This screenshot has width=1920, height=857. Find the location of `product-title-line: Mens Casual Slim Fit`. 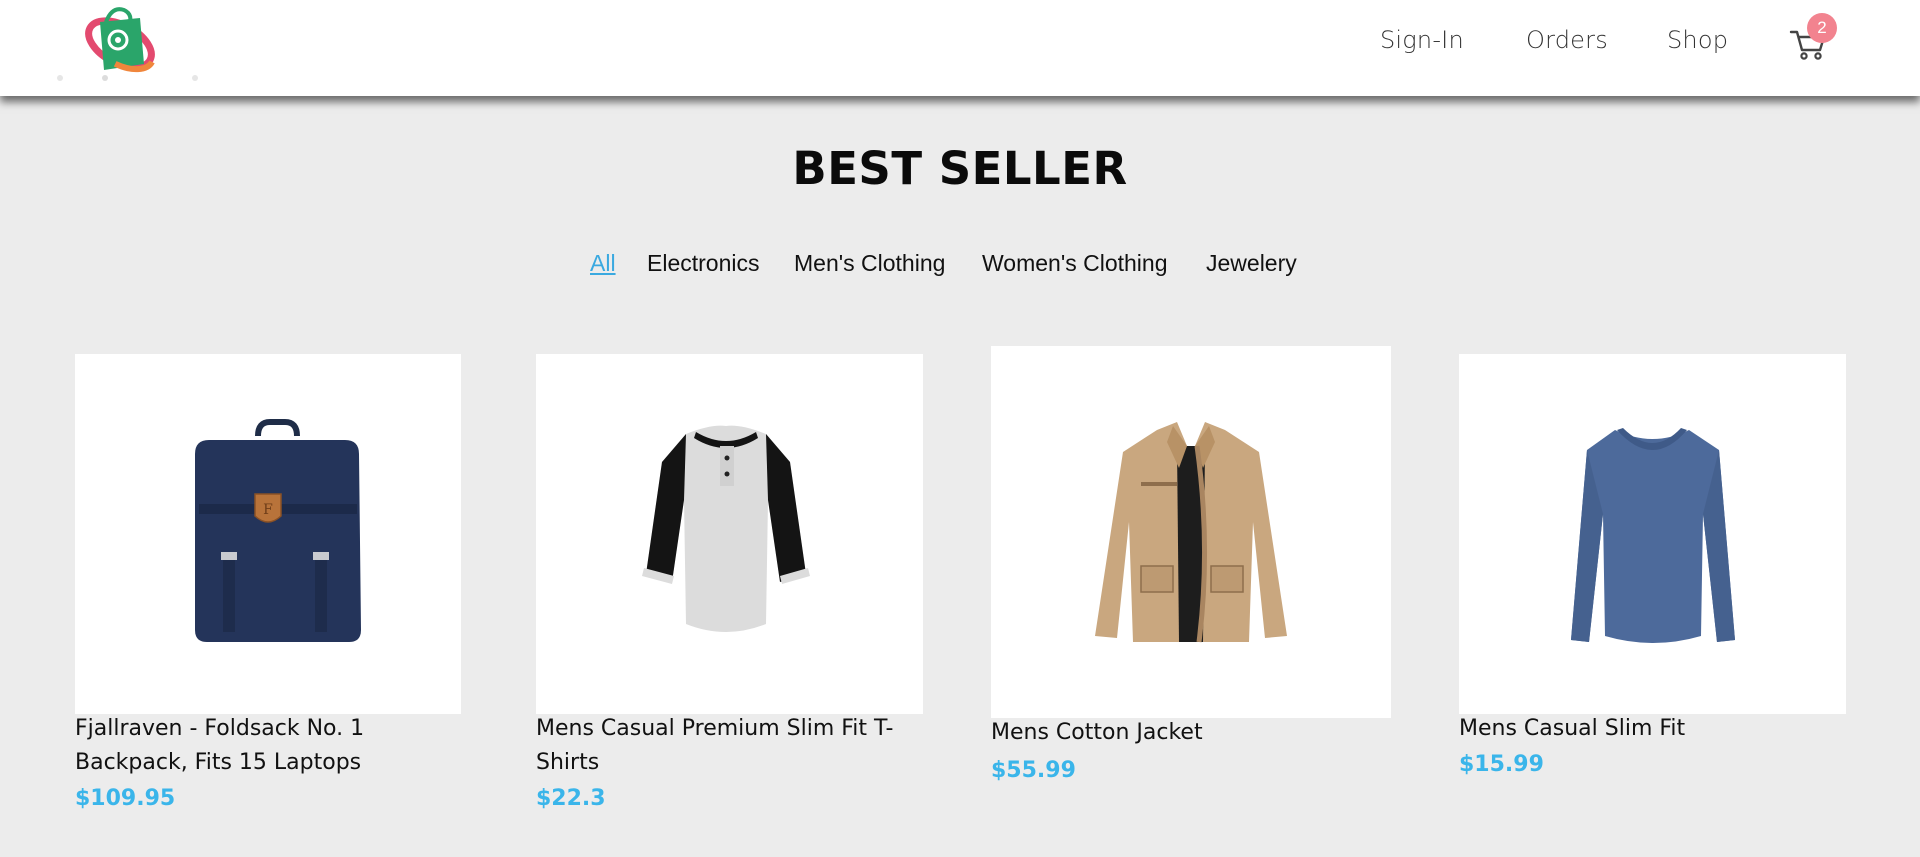

product-title-line: Mens Casual Slim Fit is located at coordinates (1572, 728).